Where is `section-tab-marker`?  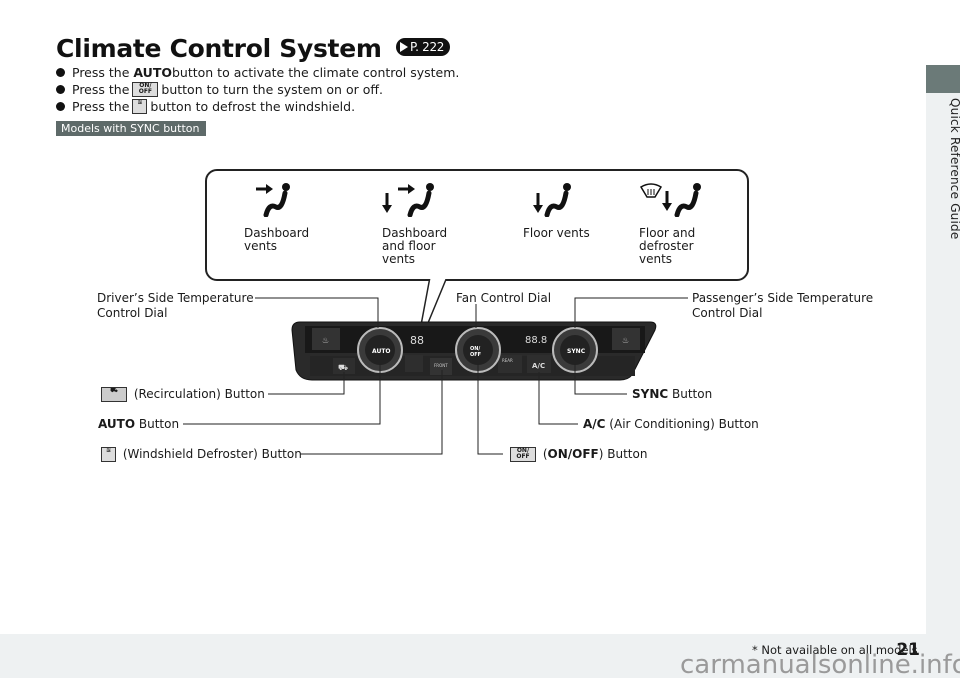
section-tab-marker is located at coordinates (943, 79).